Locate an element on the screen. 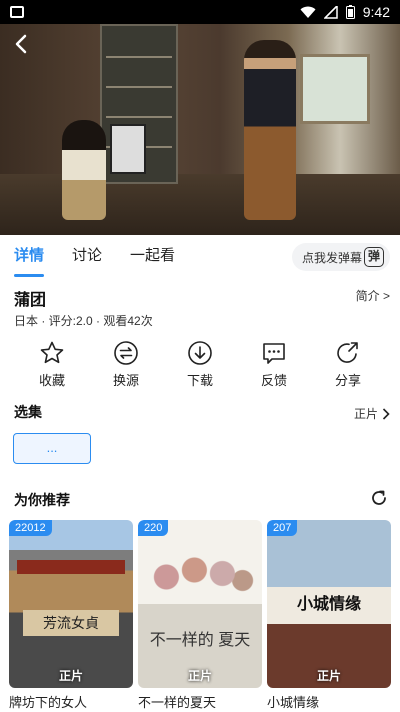 The height and width of the screenshot is (712, 400). share-icon is located at coordinates (347, 352).